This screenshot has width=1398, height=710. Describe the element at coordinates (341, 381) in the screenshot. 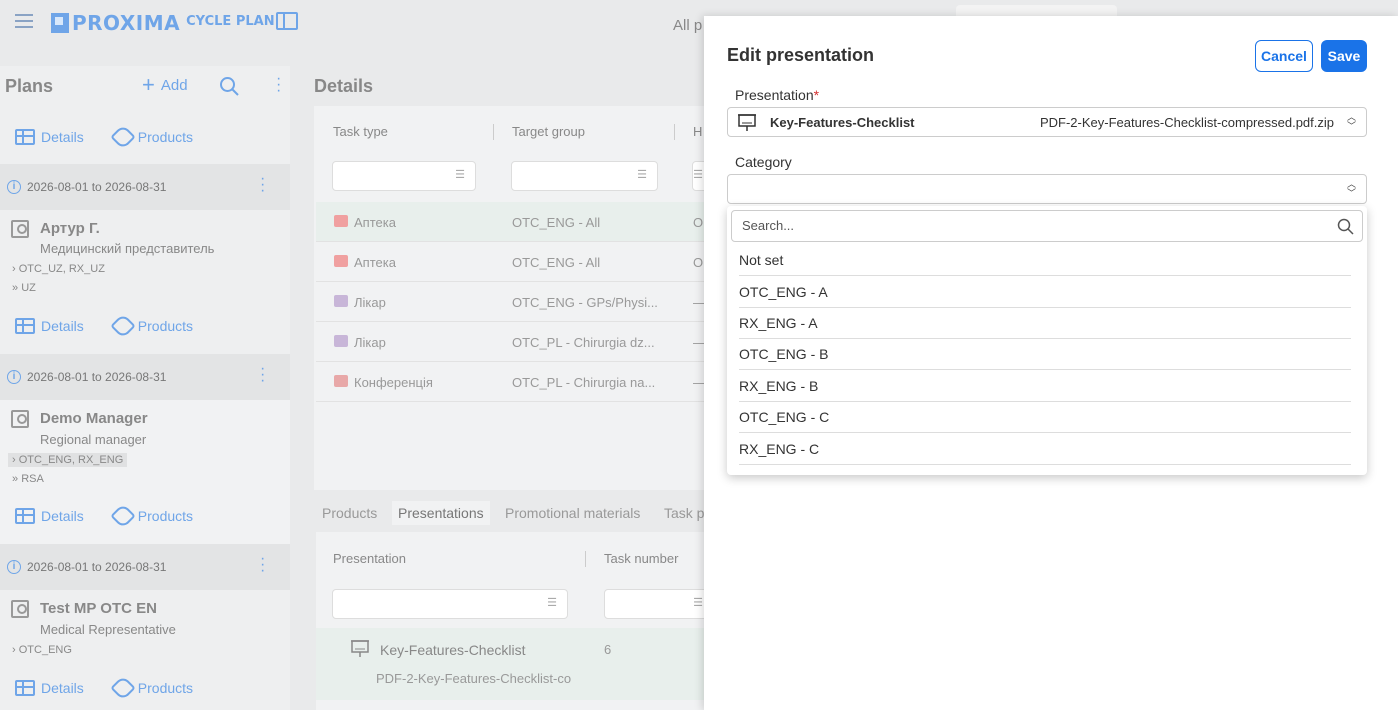

I see `conference-icon` at that location.